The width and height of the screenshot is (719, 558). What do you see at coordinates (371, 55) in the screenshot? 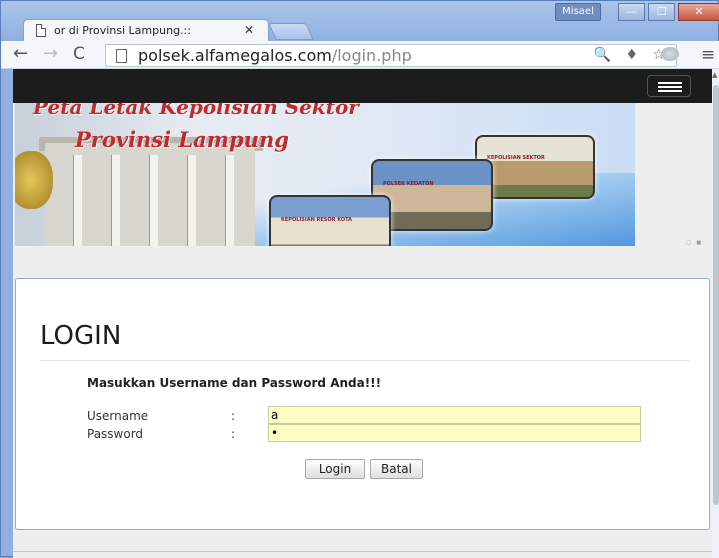
I see `url-path: /login.php` at bounding box center [371, 55].